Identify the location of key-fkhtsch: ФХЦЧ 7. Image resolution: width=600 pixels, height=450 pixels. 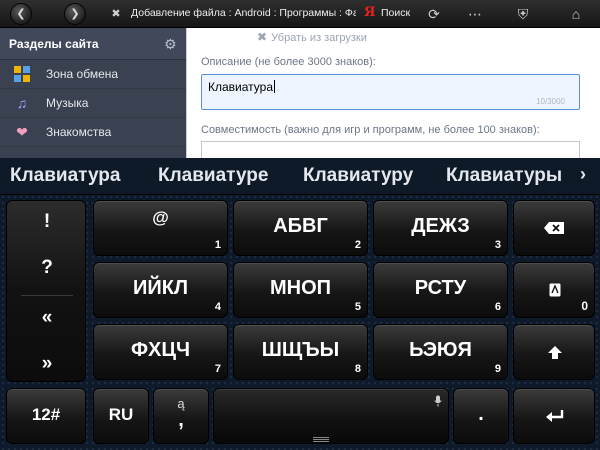
(160, 352).